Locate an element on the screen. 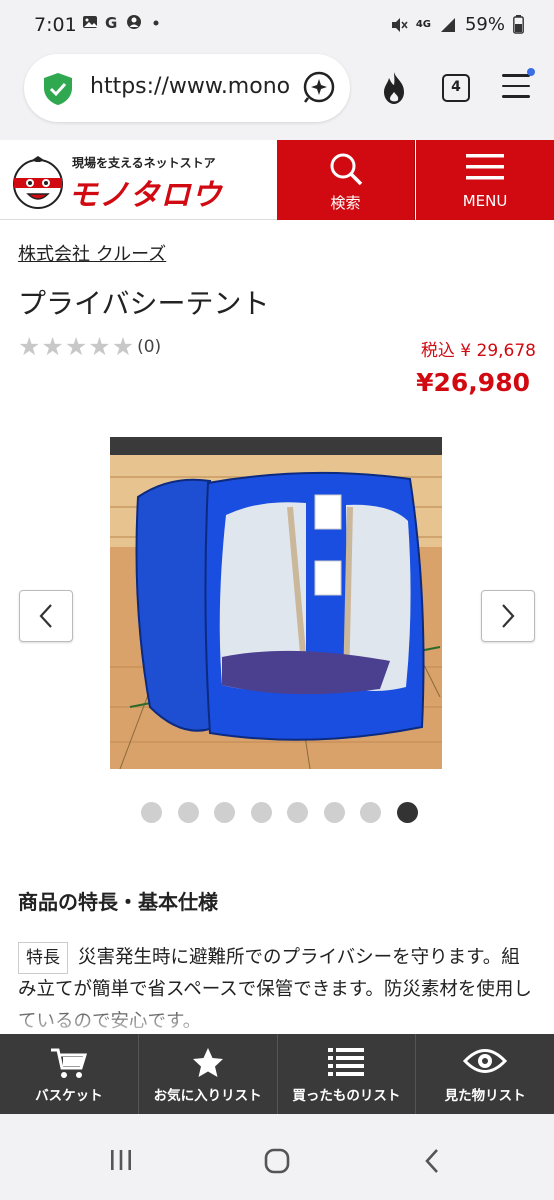 The width and height of the screenshot is (554, 1200). status-bar: 7:01 G 4G 59% is located at coordinates (277, 27).